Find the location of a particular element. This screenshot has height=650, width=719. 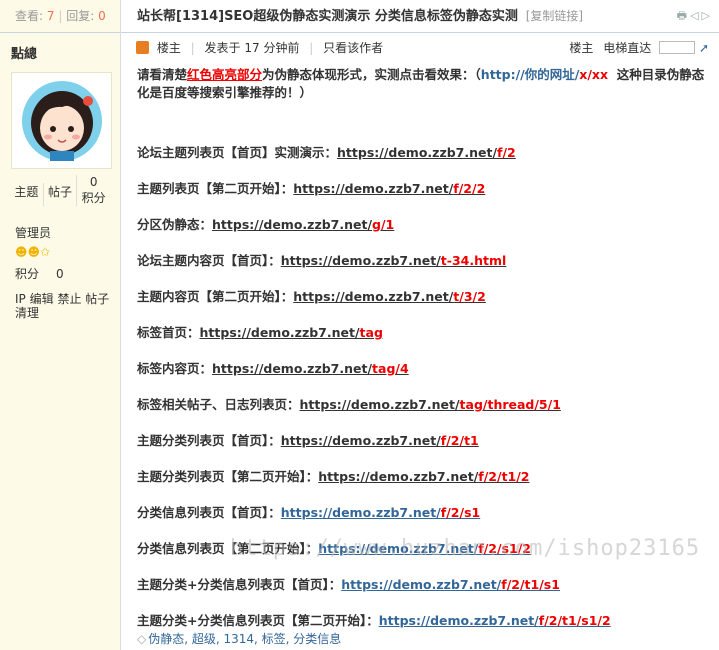

floor-label: 楼主 is located at coordinates (581, 48).